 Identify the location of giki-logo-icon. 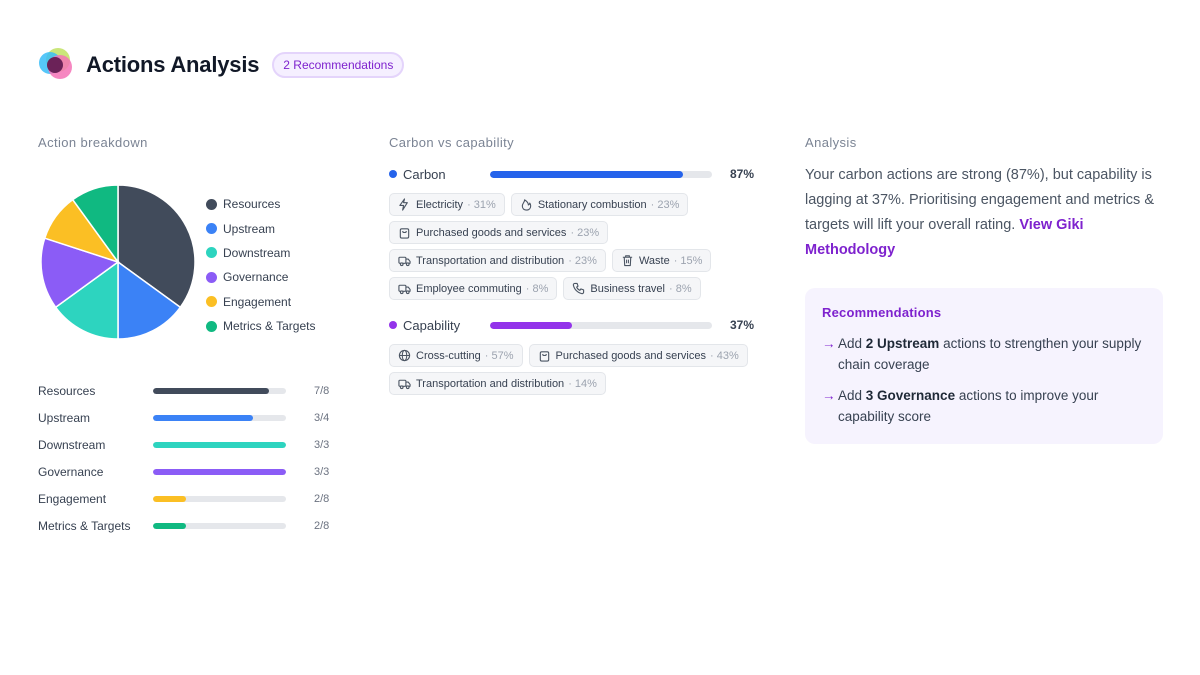
(55, 63).